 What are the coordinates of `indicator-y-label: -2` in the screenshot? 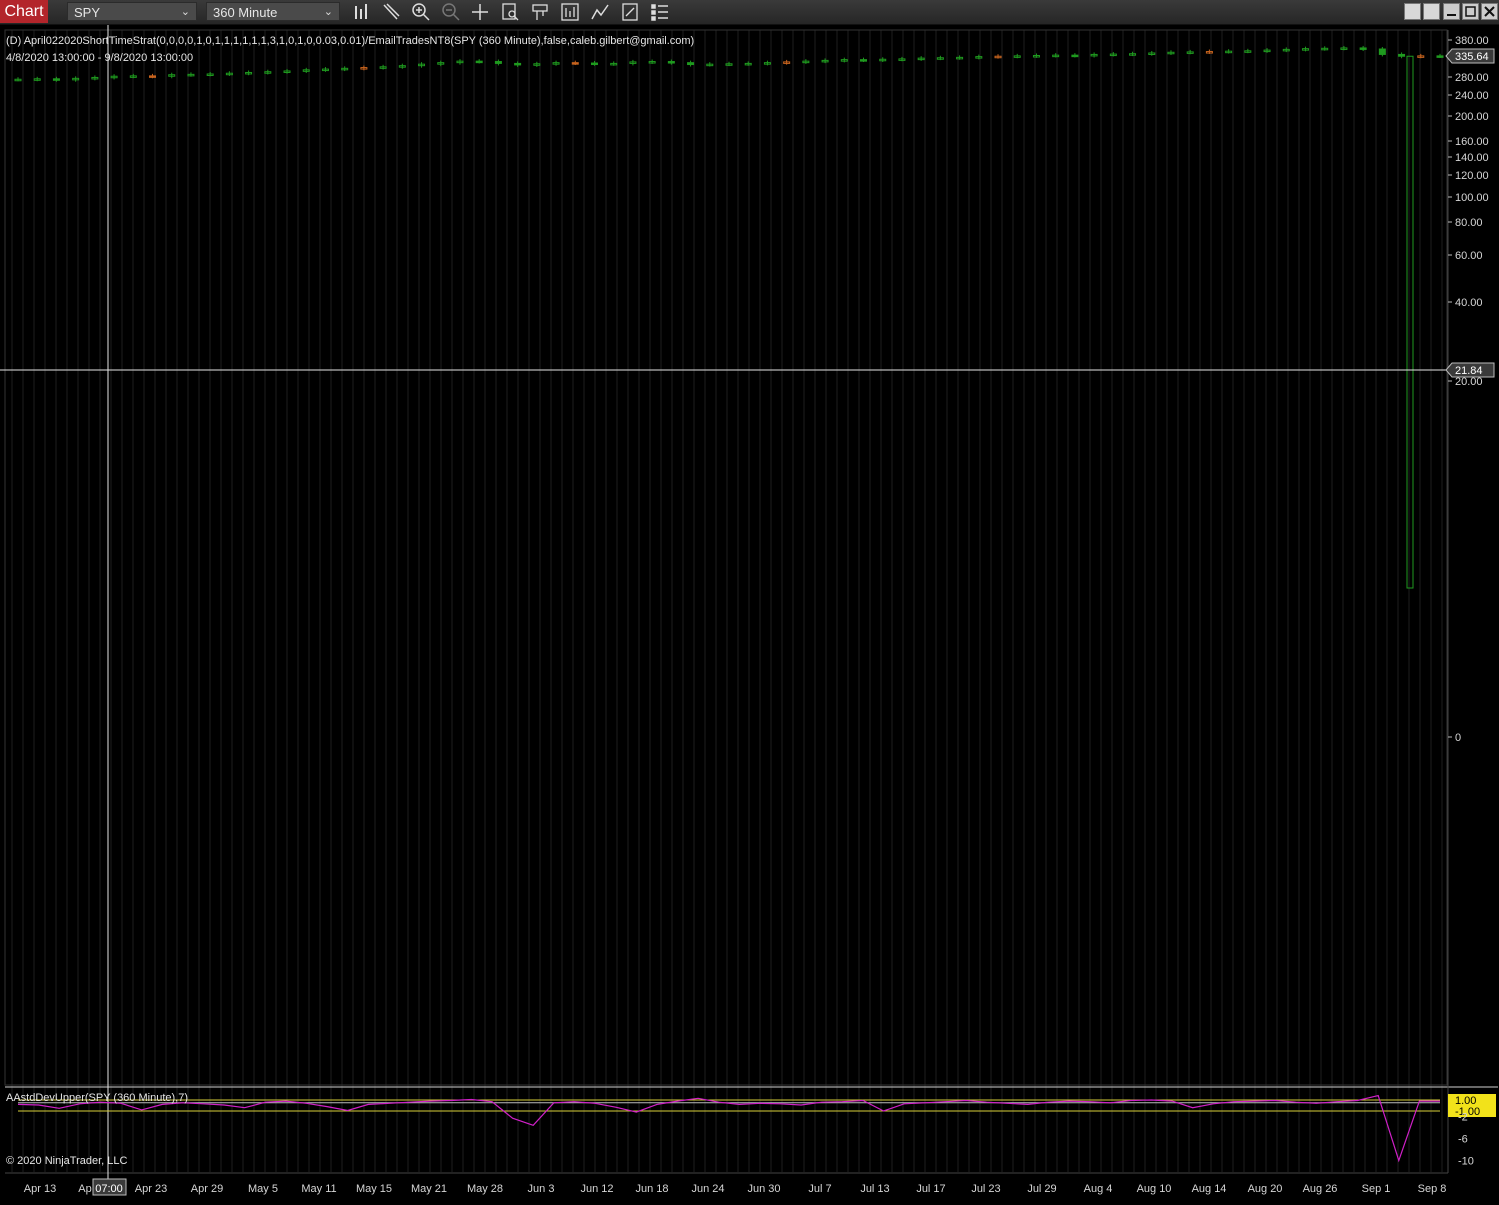 It's located at (1463, 1118).